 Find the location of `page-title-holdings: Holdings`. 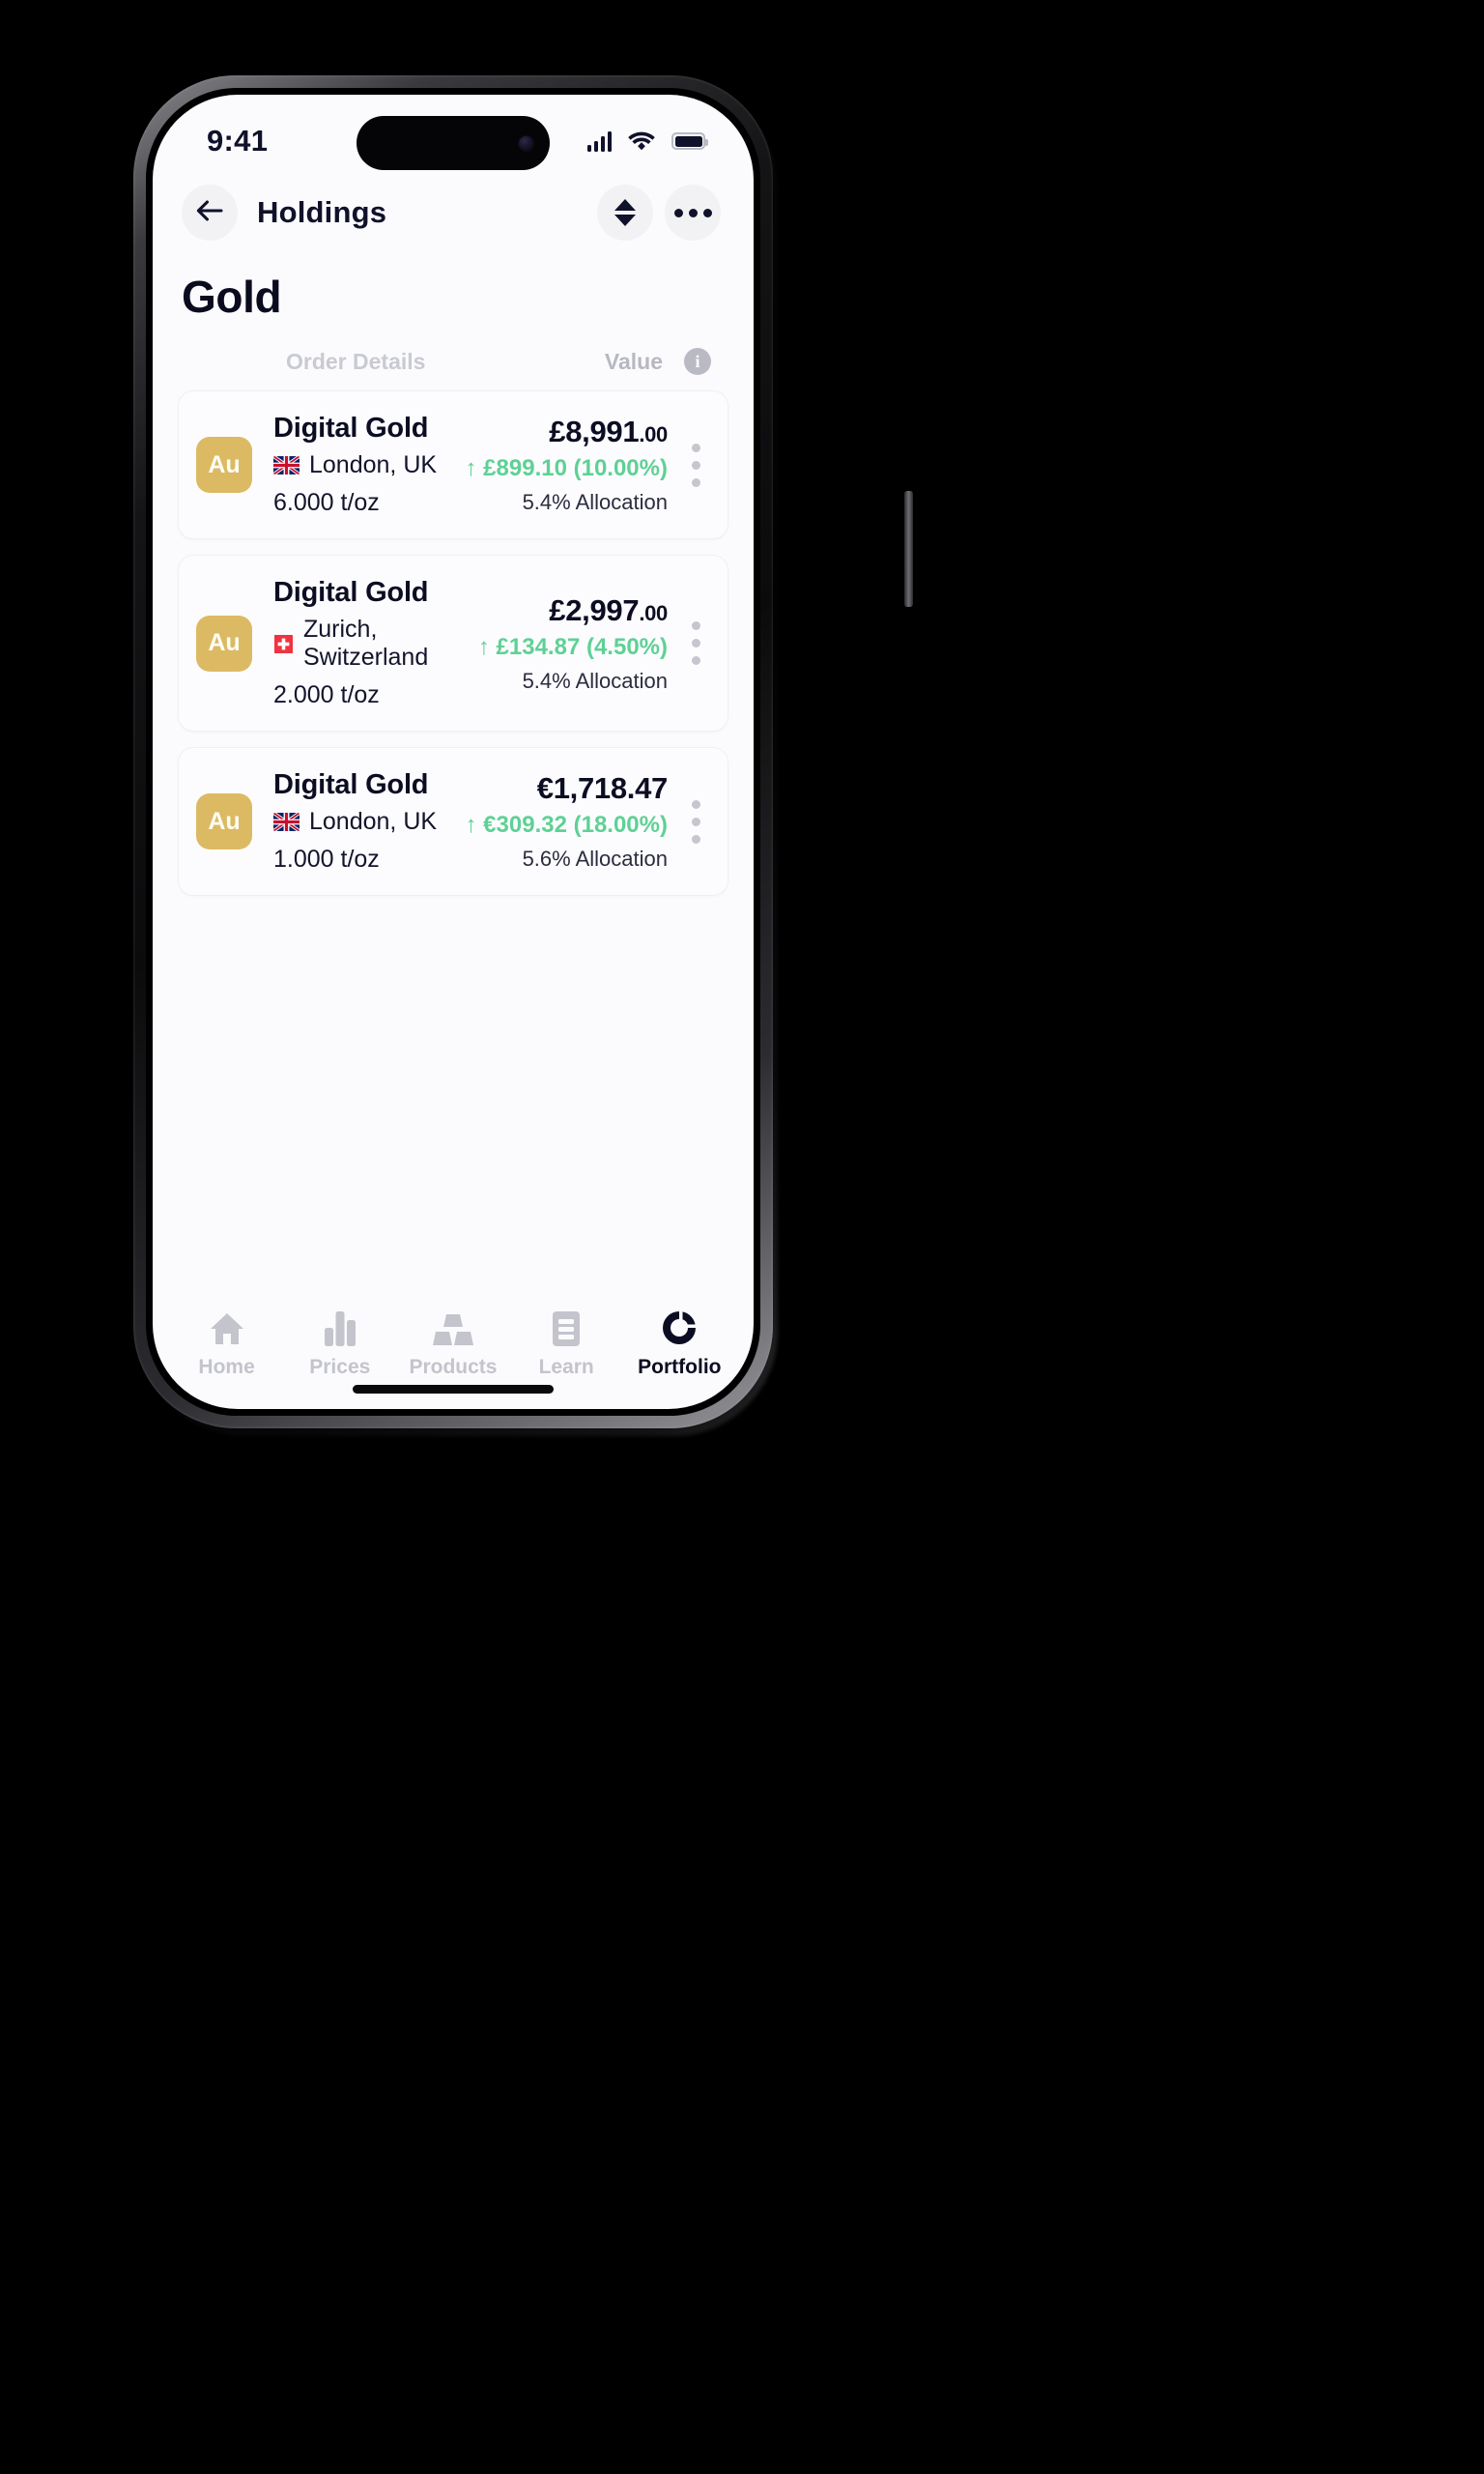

page-title-holdings: Holdings is located at coordinates (322, 212).